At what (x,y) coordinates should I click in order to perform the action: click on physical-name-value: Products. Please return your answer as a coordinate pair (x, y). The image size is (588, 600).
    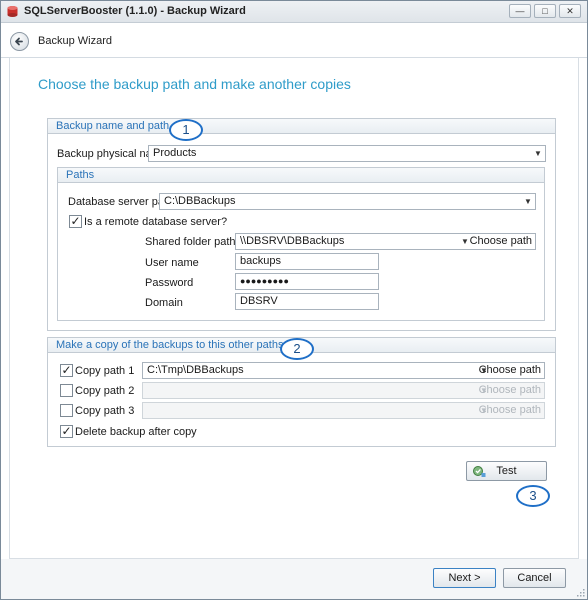
    Looking at the image, I should click on (175, 153).